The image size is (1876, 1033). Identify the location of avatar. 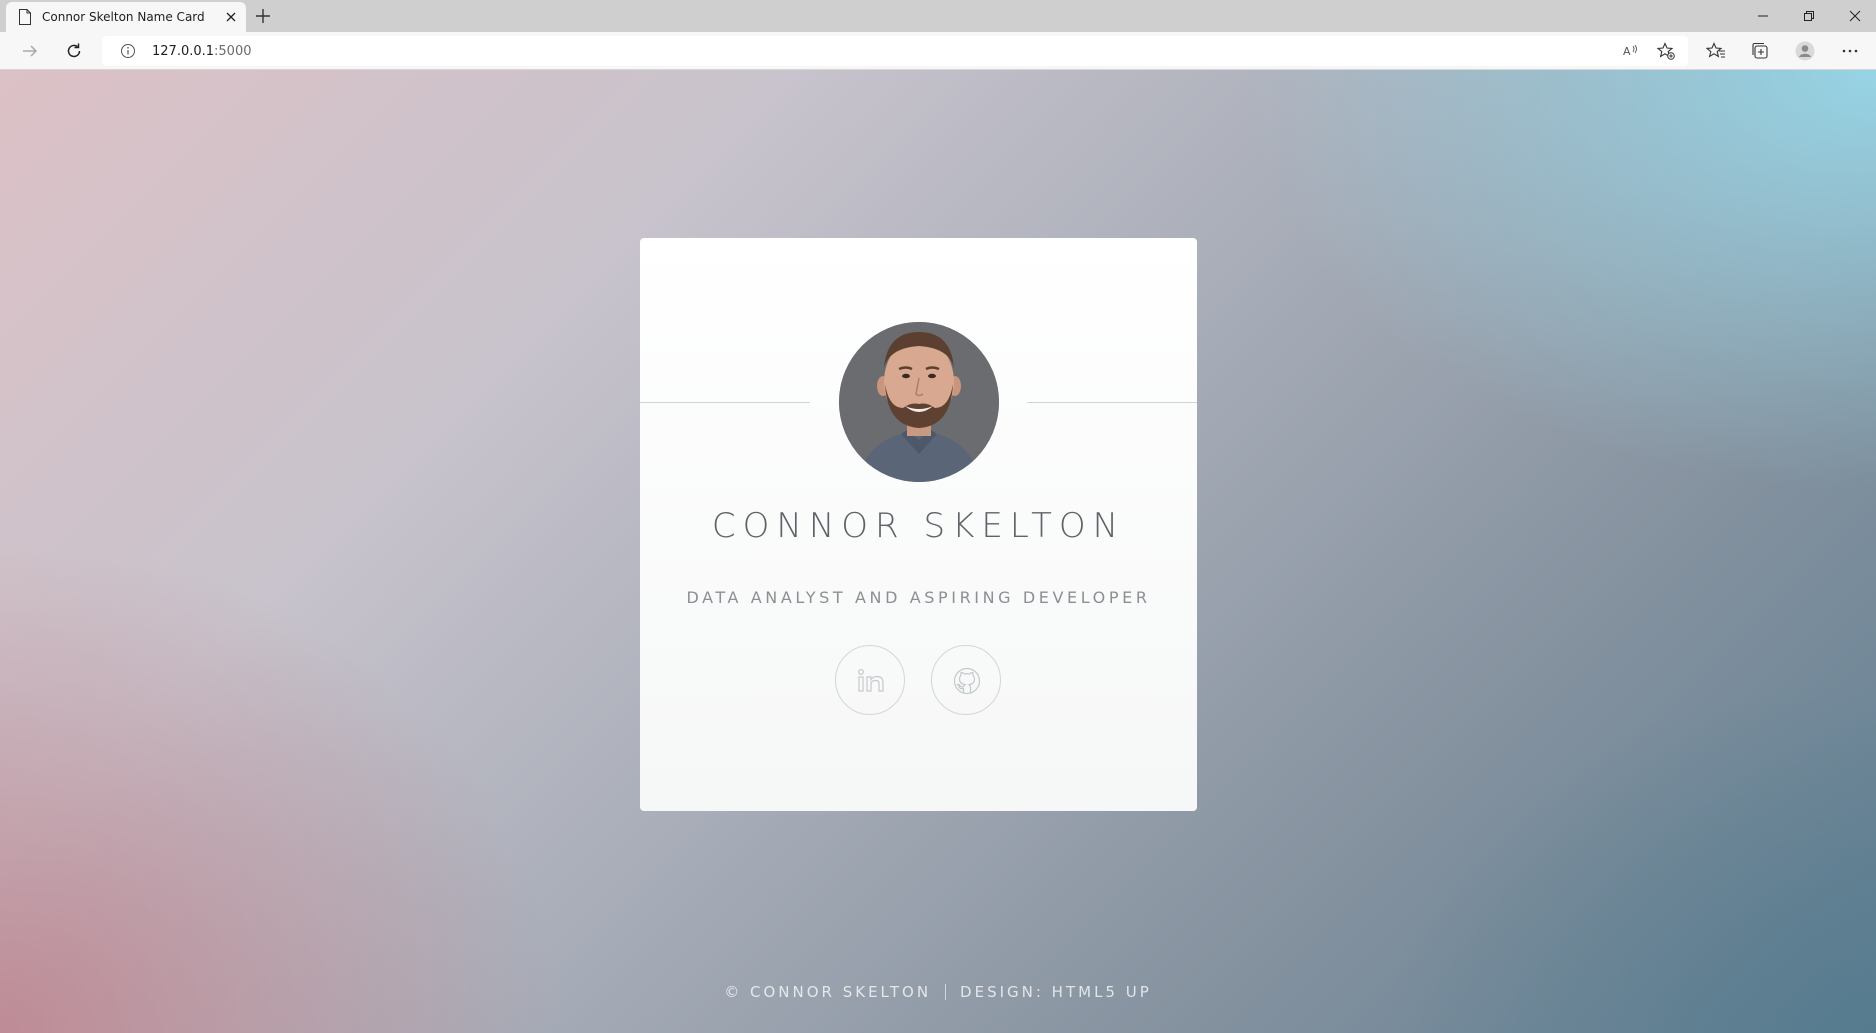
(919, 402).